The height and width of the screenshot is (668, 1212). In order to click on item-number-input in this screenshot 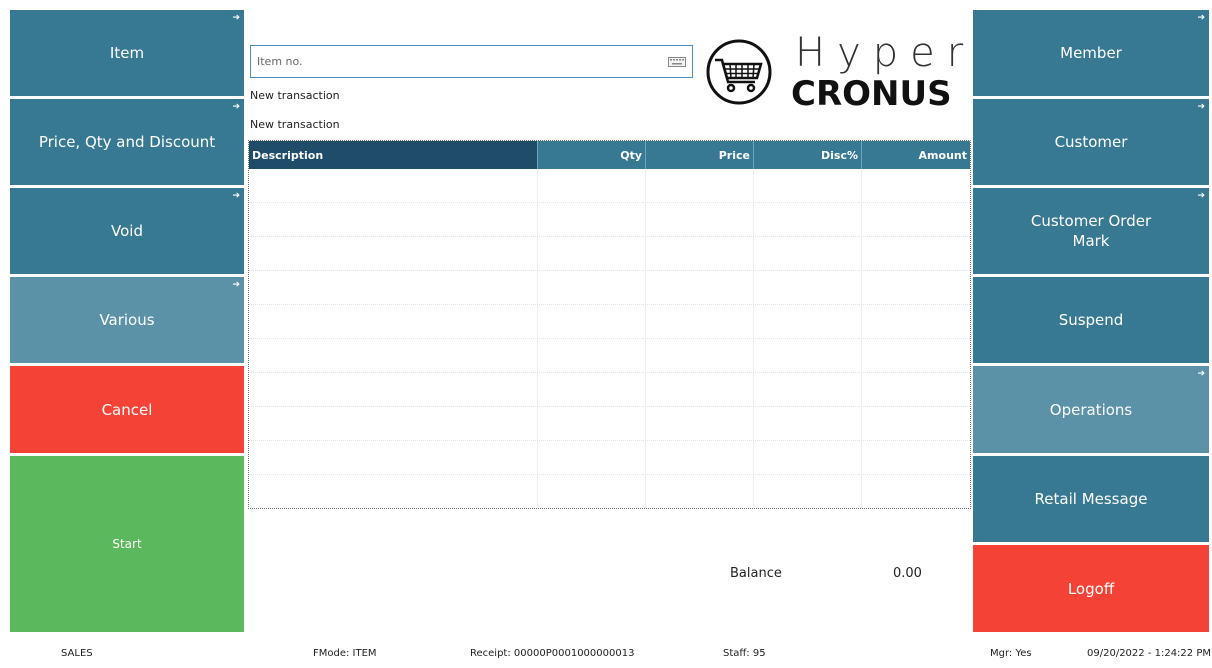, I will do `click(459, 61)`.